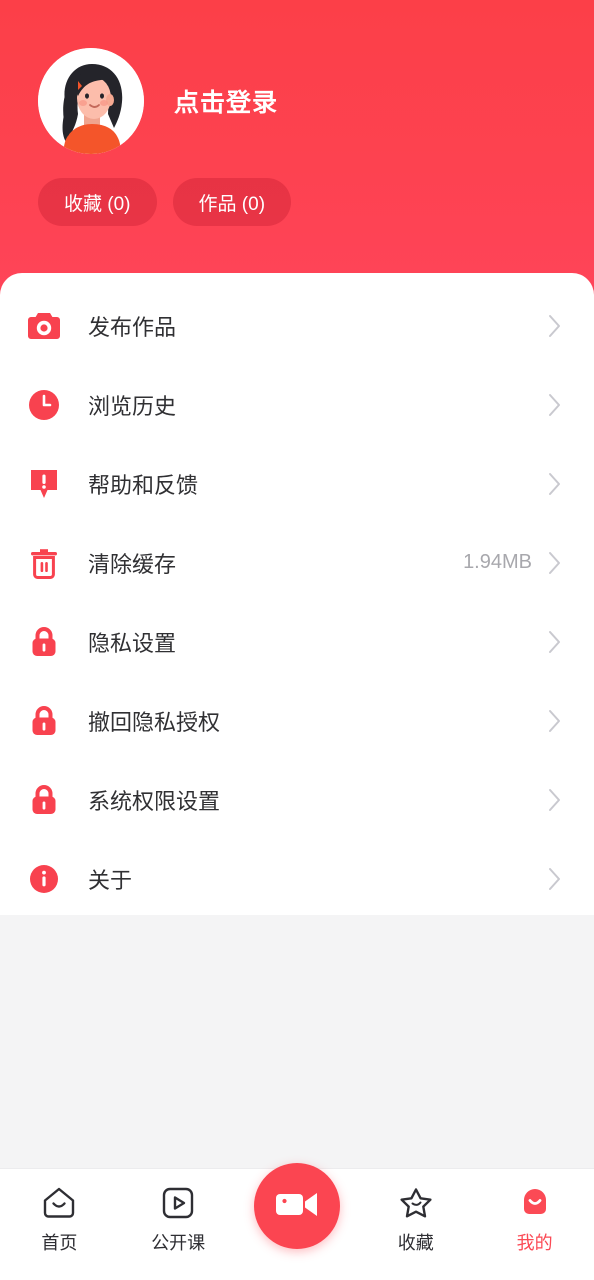 Image resolution: width=594 pixels, height=1280 pixels. What do you see at coordinates (44, 484) in the screenshot?
I see `feedback-icon` at bounding box center [44, 484].